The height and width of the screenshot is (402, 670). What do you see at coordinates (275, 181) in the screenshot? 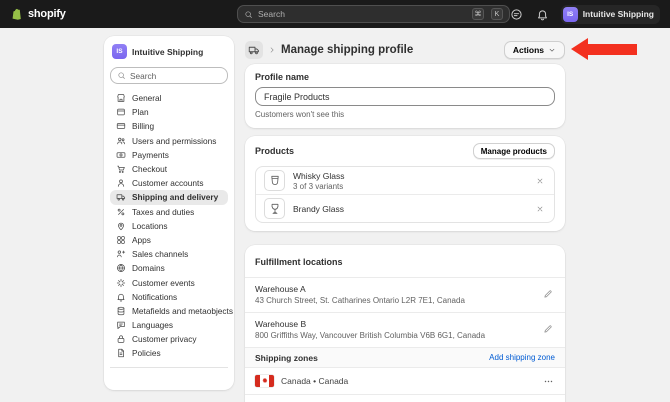
I see `glass-whisky-icon` at bounding box center [275, 181].